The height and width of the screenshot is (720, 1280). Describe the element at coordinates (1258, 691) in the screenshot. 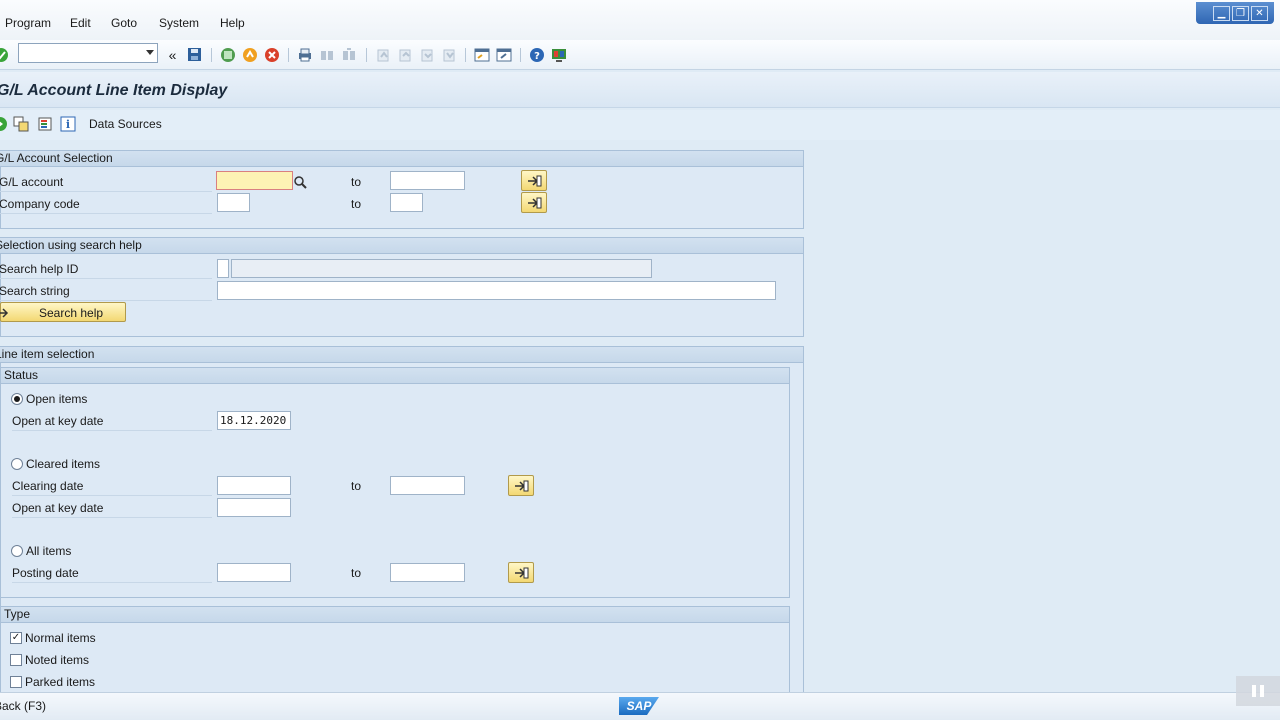

I see `pause-icon` at that location.